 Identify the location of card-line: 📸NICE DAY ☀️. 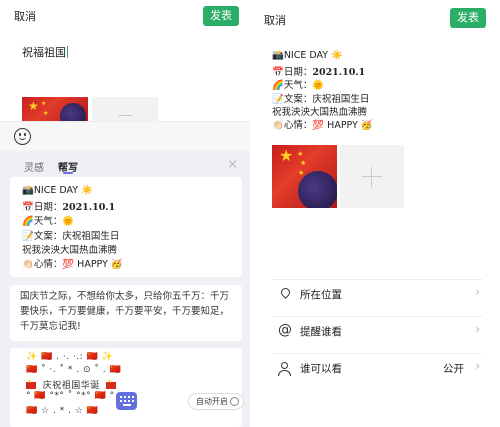
(57, 190).